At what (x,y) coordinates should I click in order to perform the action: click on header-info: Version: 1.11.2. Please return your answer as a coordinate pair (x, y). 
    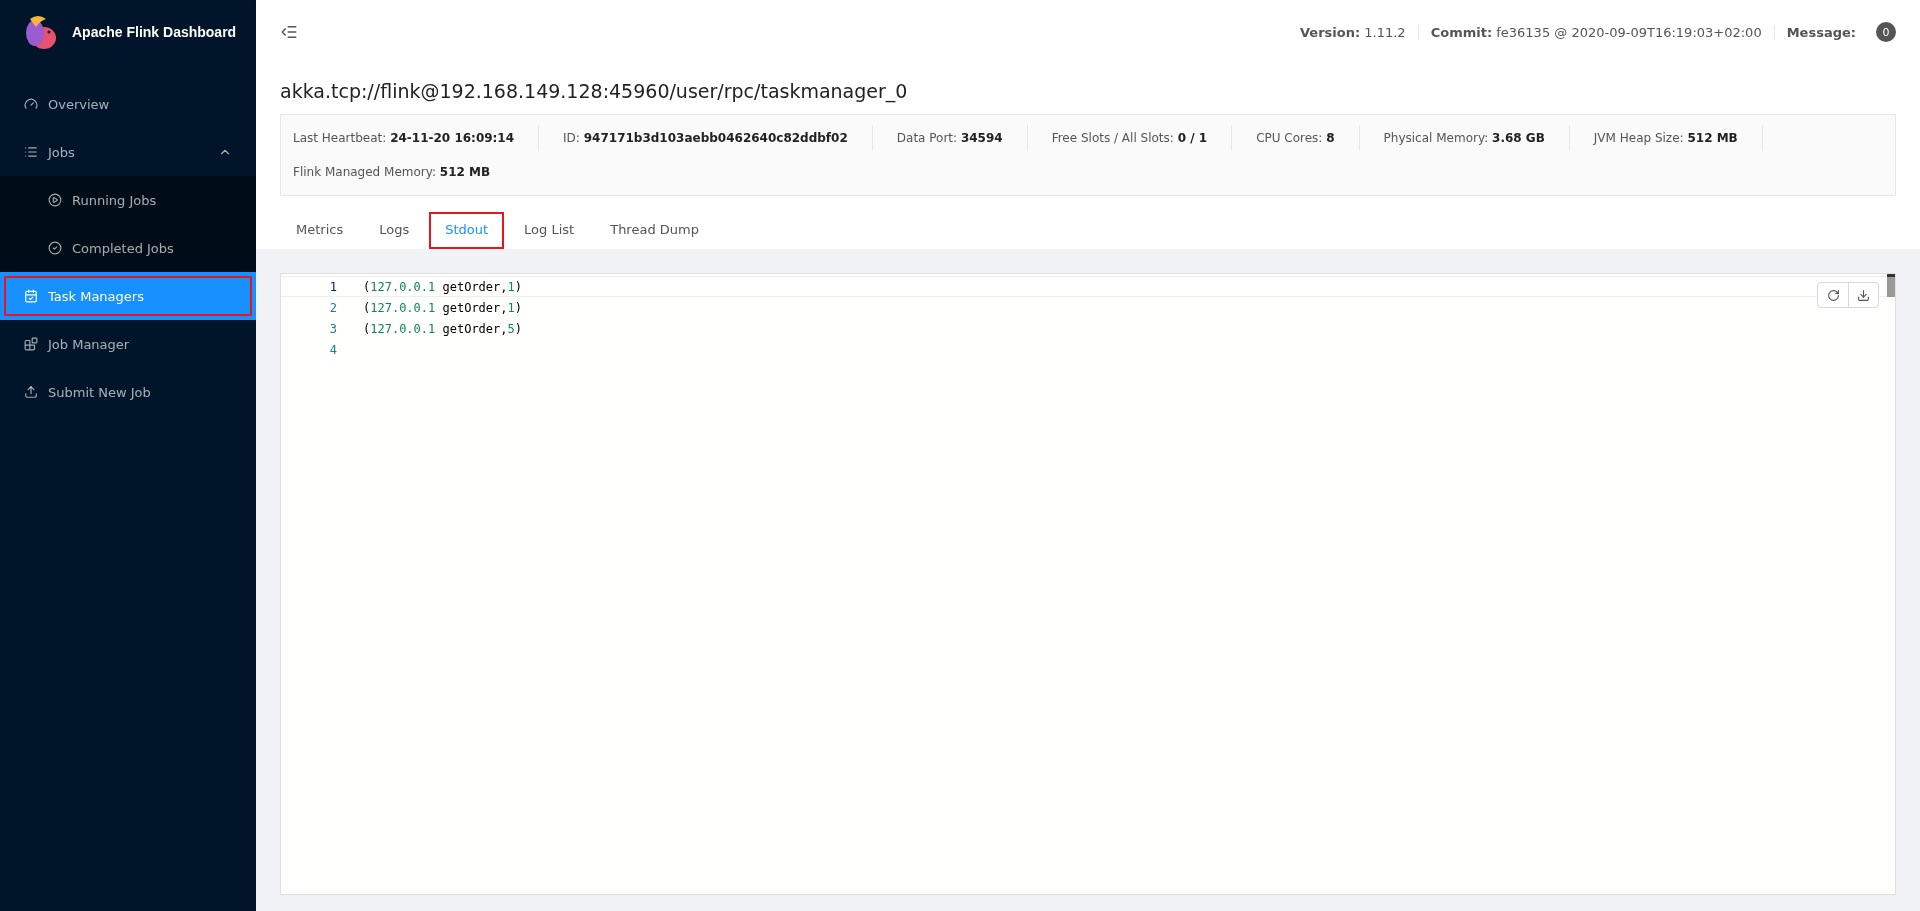
    Looking at the image, I should click on (1353, 32).